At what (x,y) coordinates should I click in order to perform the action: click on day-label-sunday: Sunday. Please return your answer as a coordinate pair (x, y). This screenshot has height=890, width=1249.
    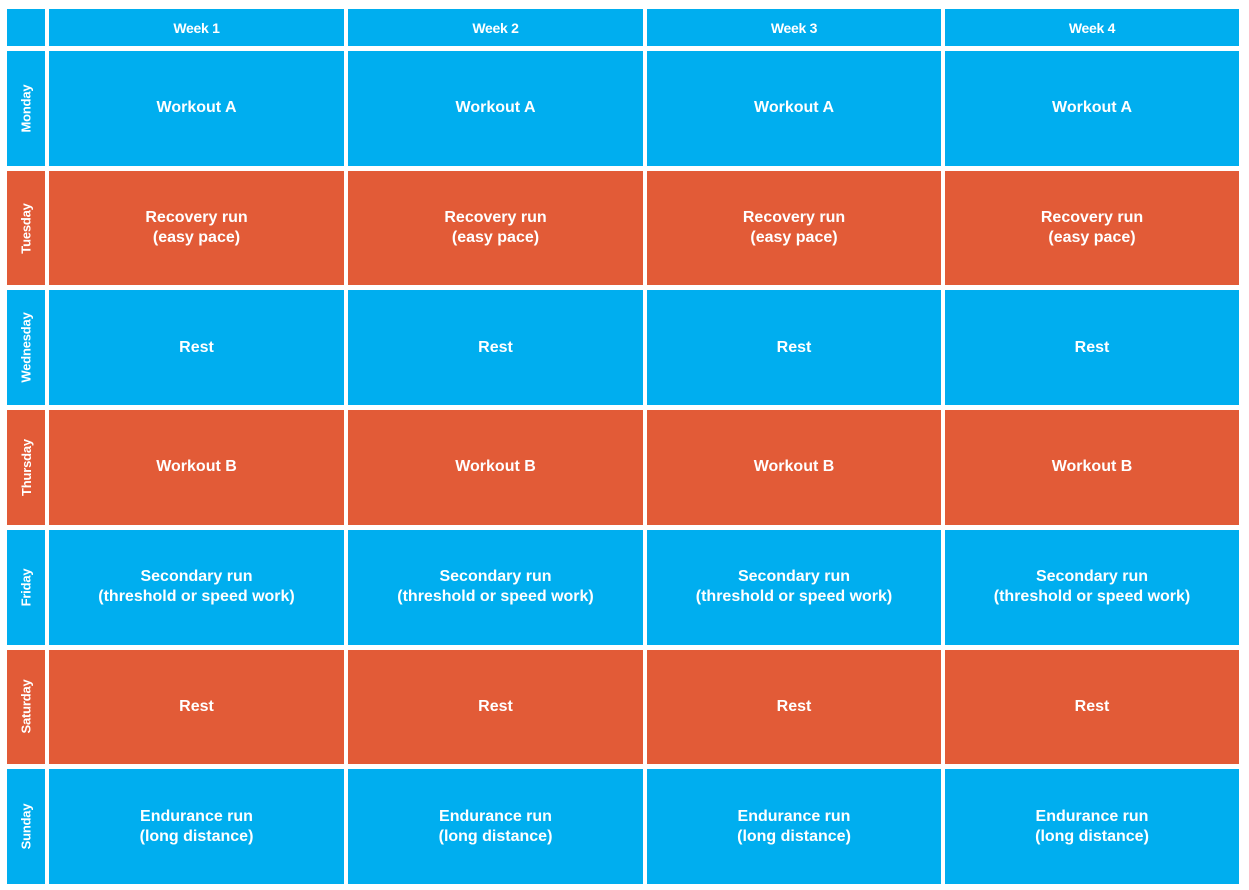
    Looking at the image, I should click on (26, 826).